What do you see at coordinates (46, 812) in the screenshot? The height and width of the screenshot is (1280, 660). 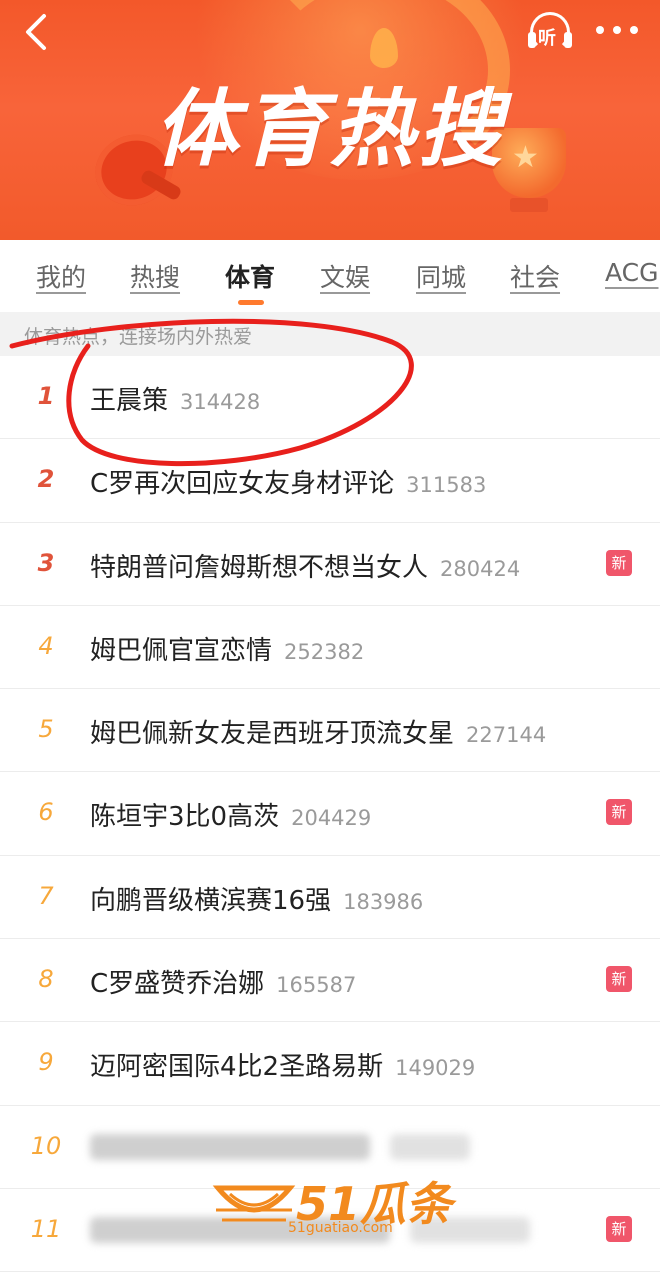 I see `rank-number: 6` at bounding box center [46, 812].